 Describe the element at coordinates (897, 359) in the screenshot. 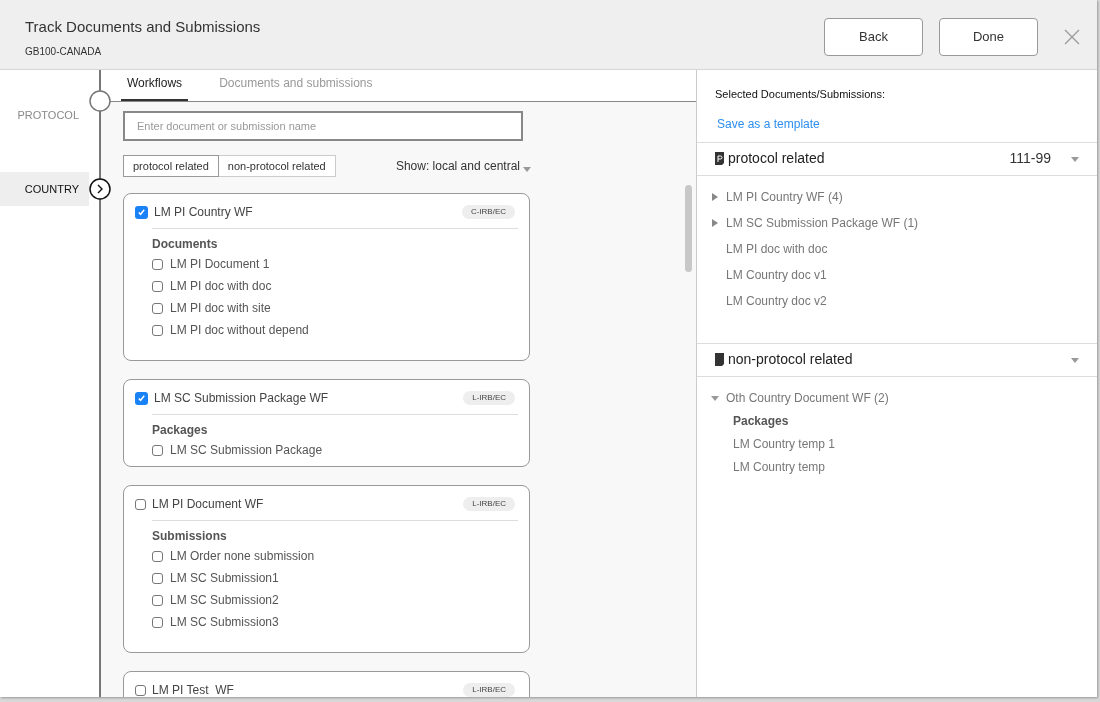

I see `group-header: non-protocol related` at that location.